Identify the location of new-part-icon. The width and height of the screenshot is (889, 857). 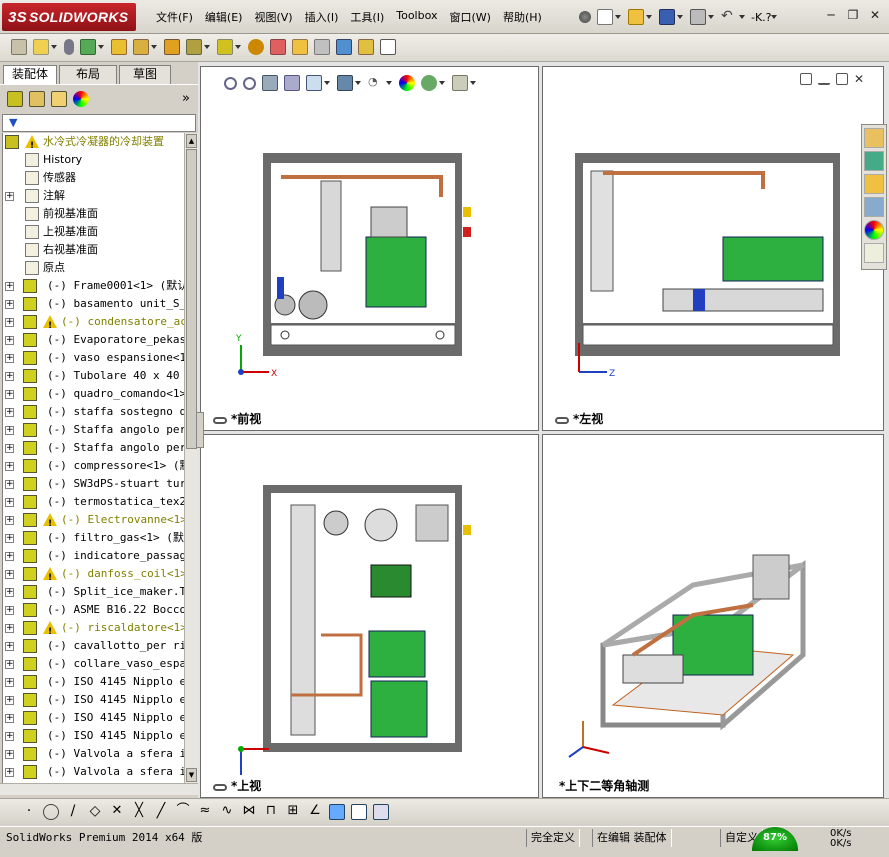
(41, 47).